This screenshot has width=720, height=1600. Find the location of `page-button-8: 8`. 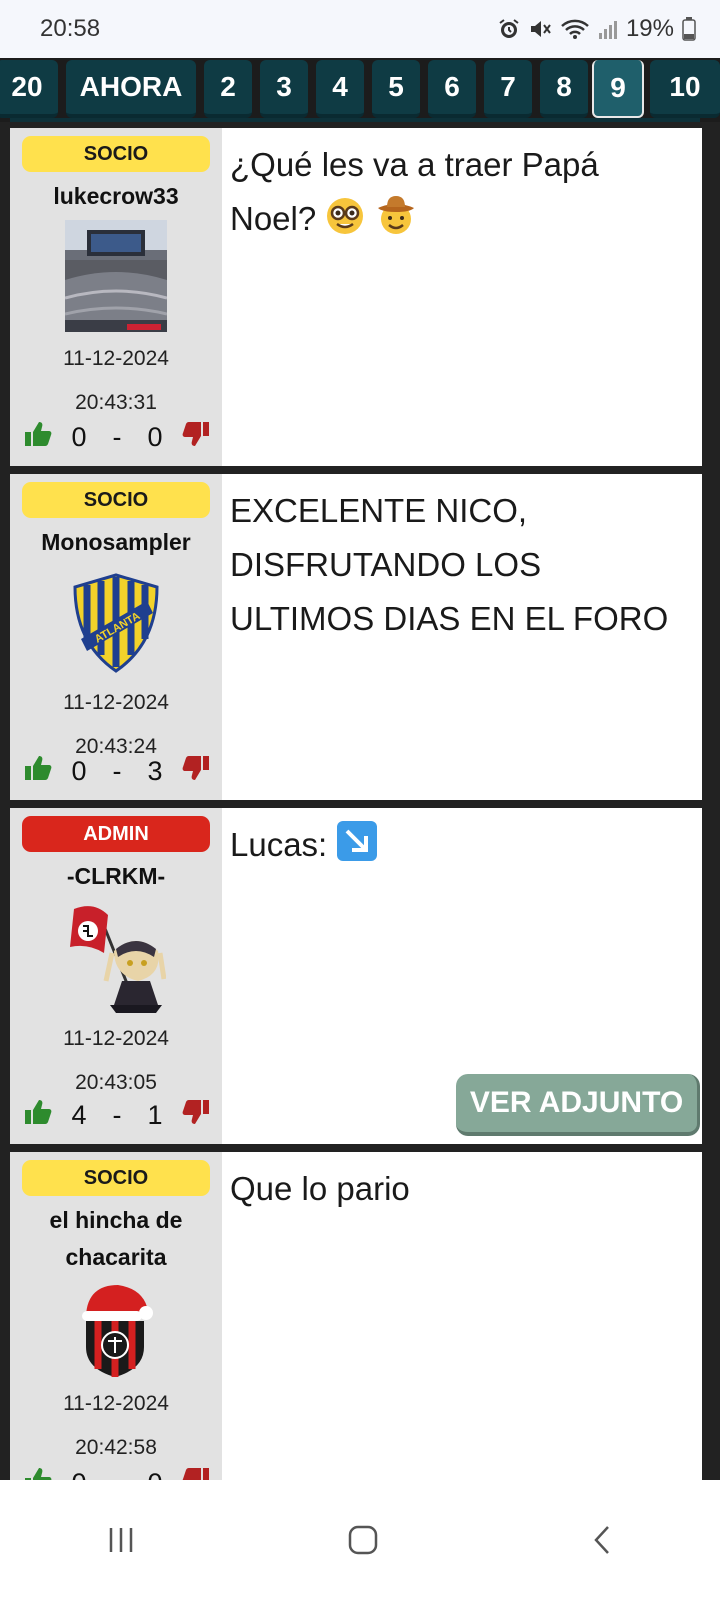

page-button-8: 8 is located at coordinates (564, 89).